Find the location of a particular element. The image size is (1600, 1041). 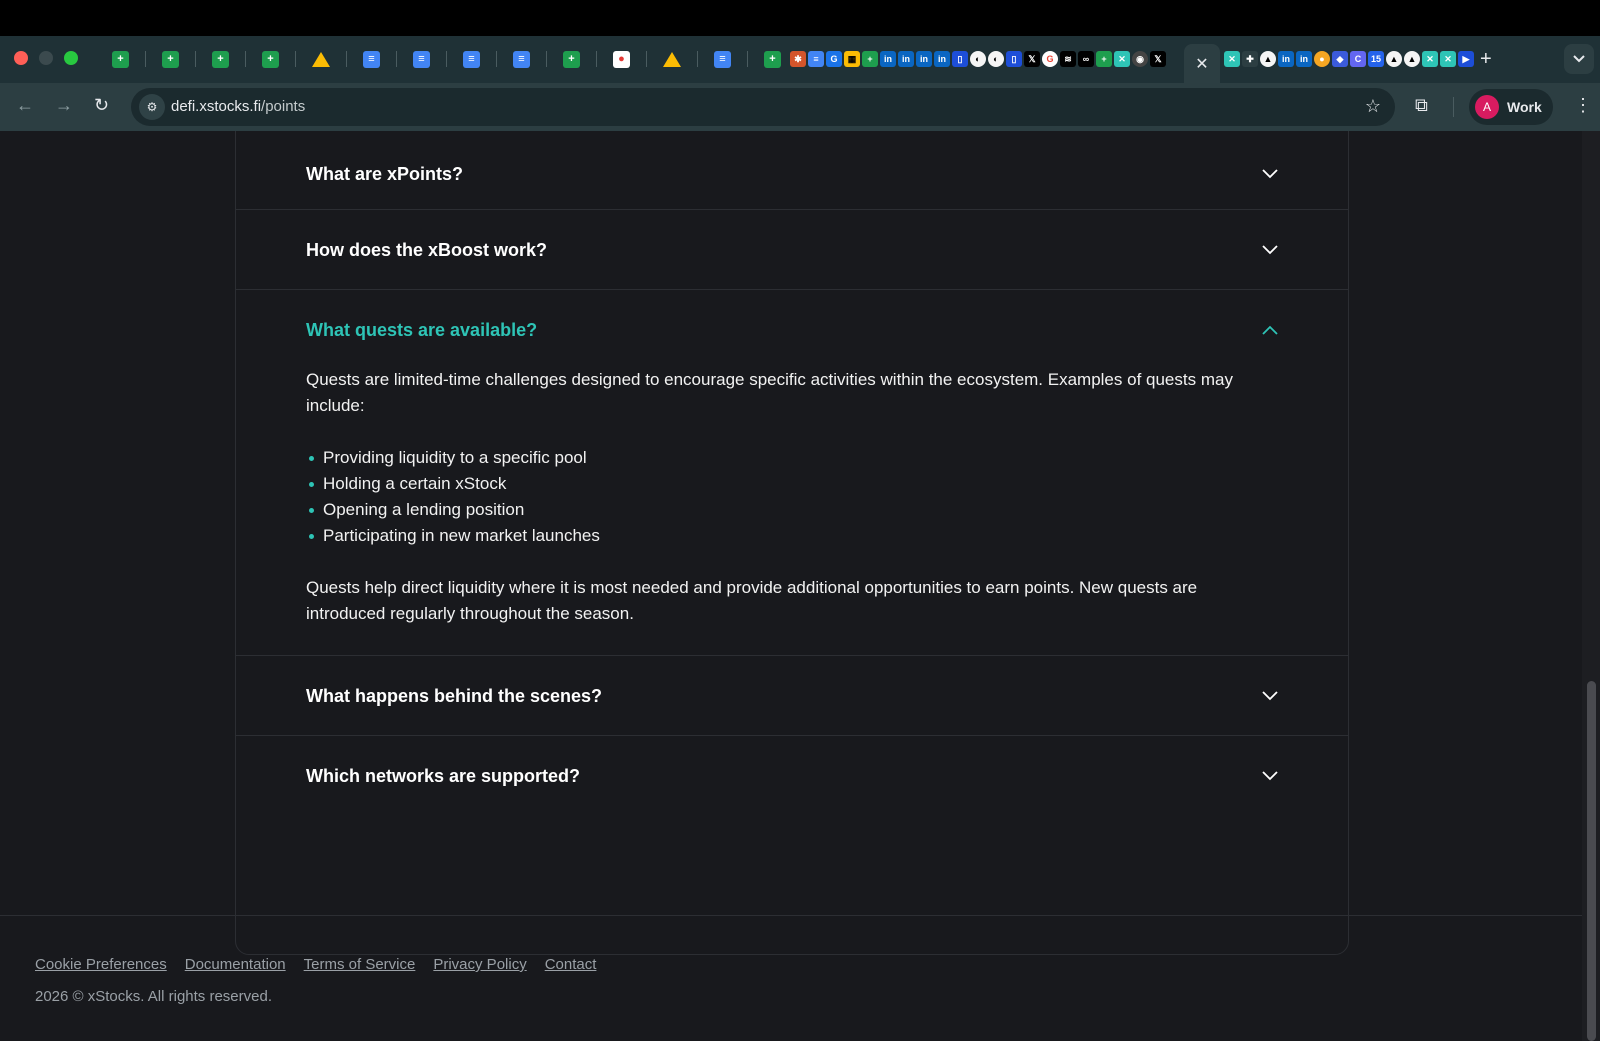

documentation-link: Documentation is located at coordinates (235, 964).